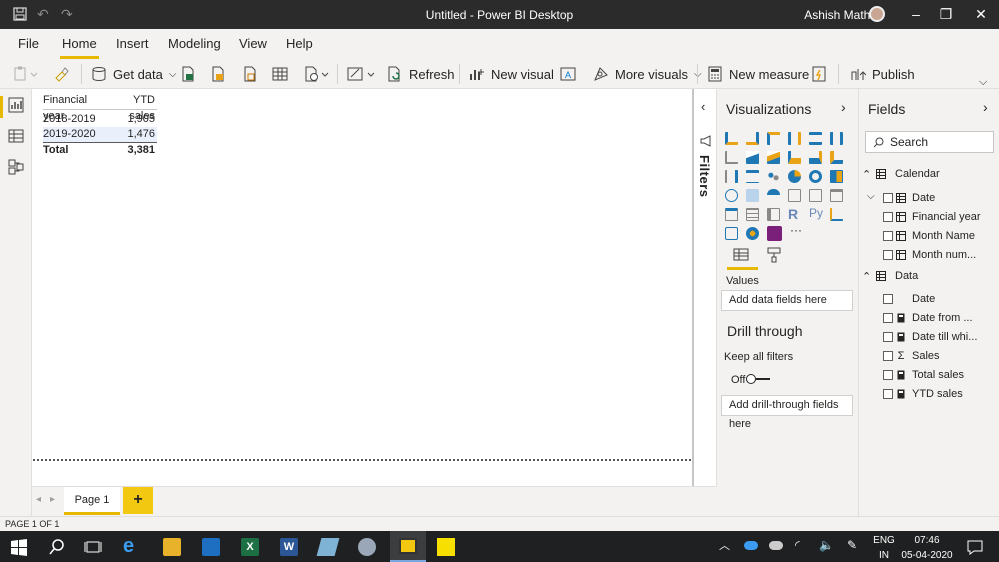 Image resolution: width=999 pixels, height=562 pixels. I want to click on redo-icon: ↷, so click(67, 14).